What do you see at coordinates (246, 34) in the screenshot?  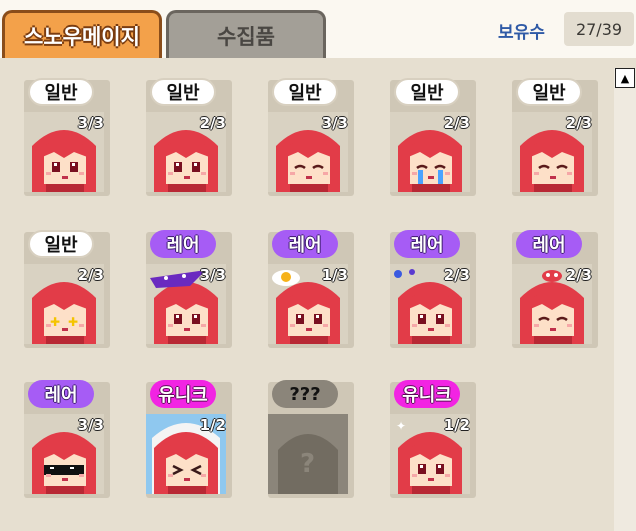 I see `tab-collectibles: 수집품` at bounding box center [246, 34].